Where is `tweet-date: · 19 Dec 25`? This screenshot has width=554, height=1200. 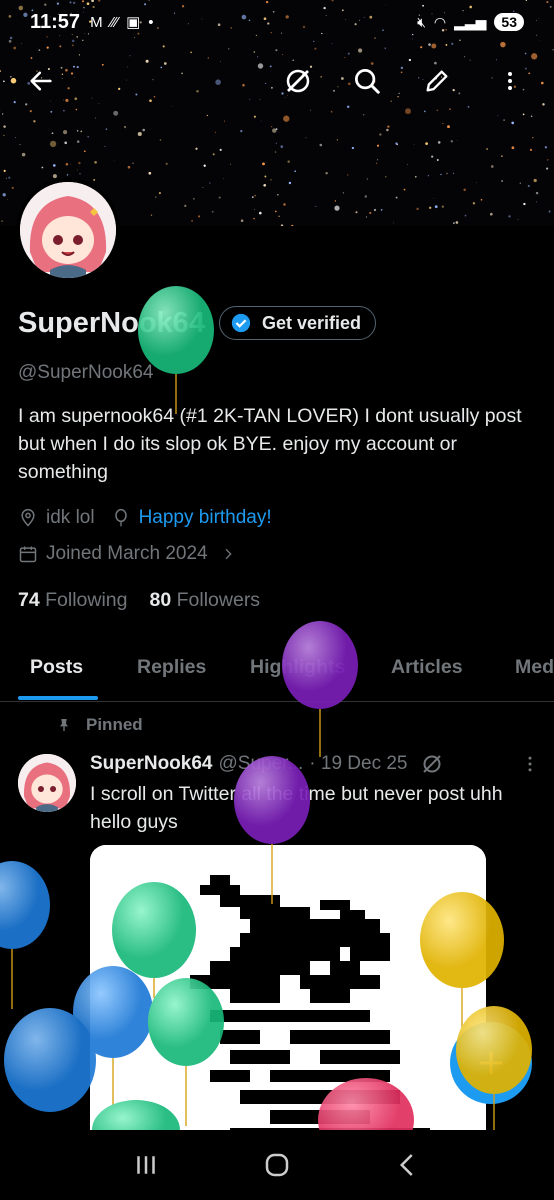
tweet-date: · 19 Dec 25 is located at coordinates (358, 764).